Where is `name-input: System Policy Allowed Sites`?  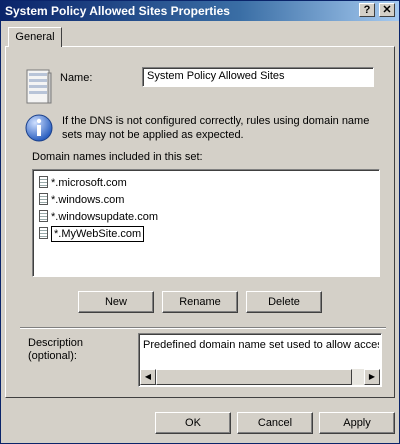 name-input: System Policy Allowed Sites is located at coordinates (258, 77).